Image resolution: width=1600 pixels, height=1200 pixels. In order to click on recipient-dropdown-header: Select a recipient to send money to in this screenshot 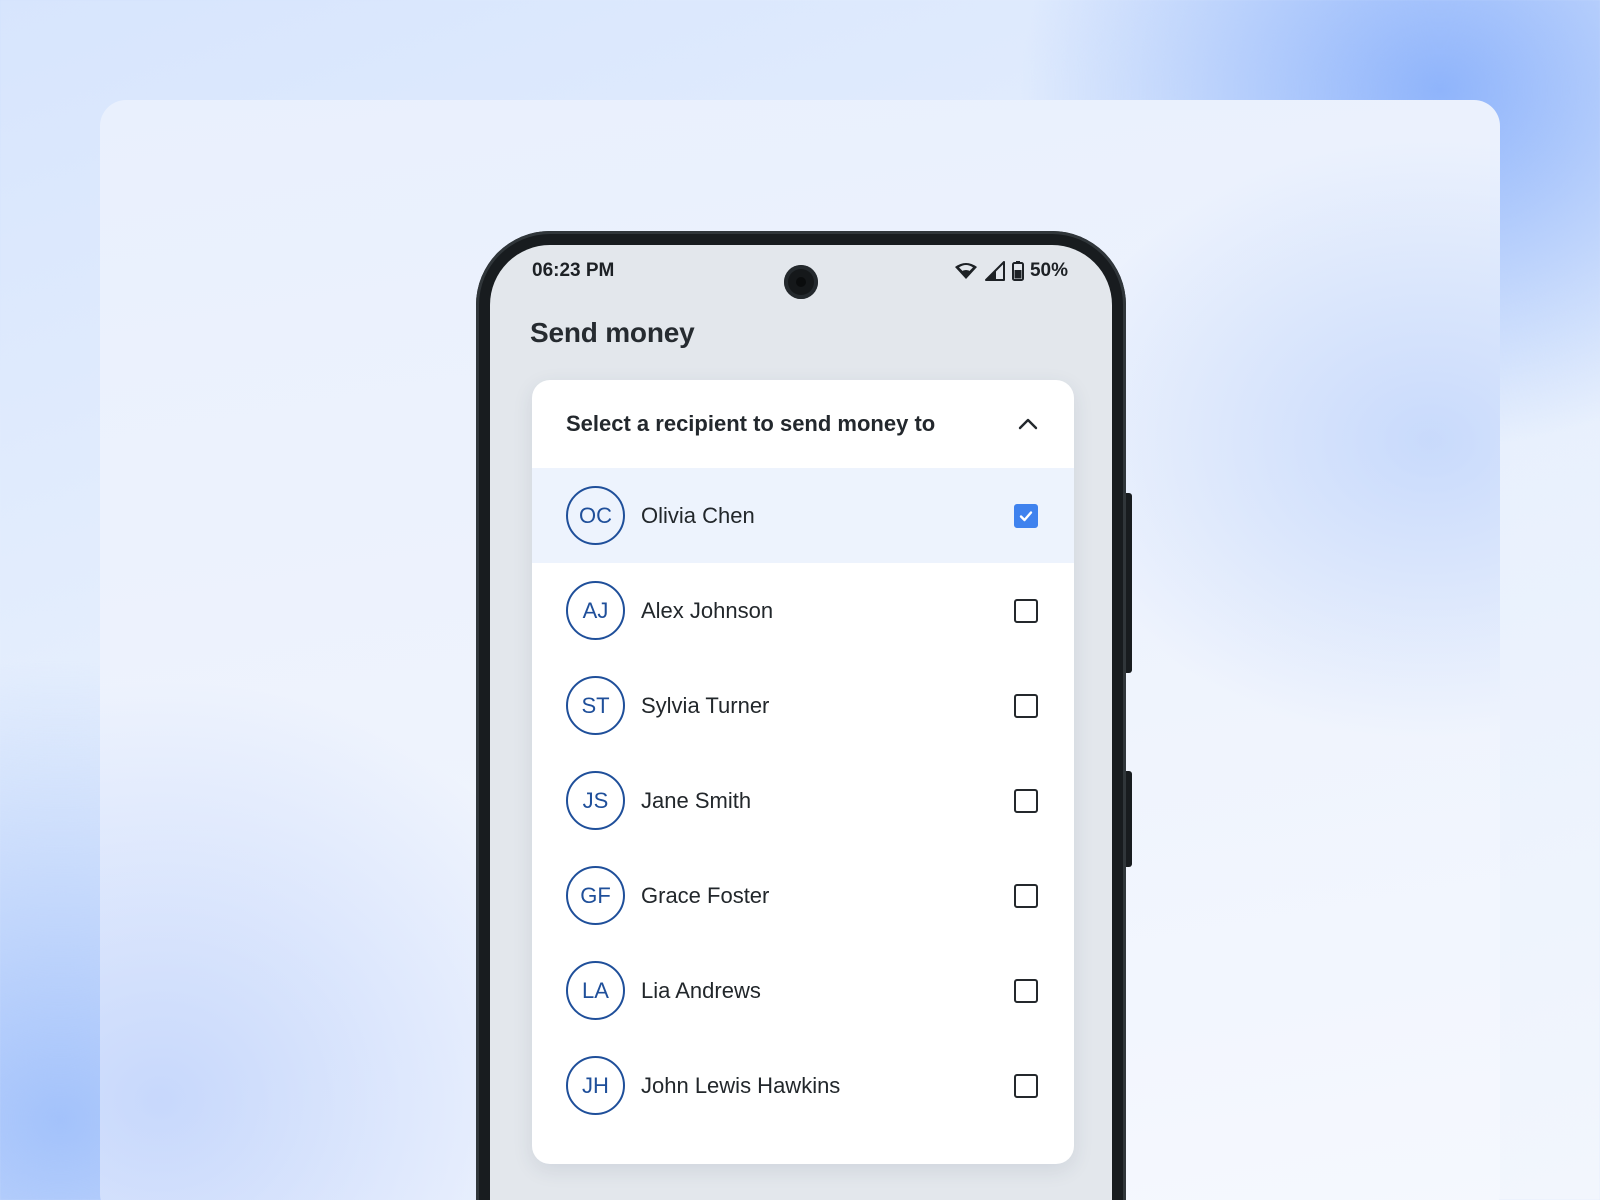, I will do `click(803, 424)`.